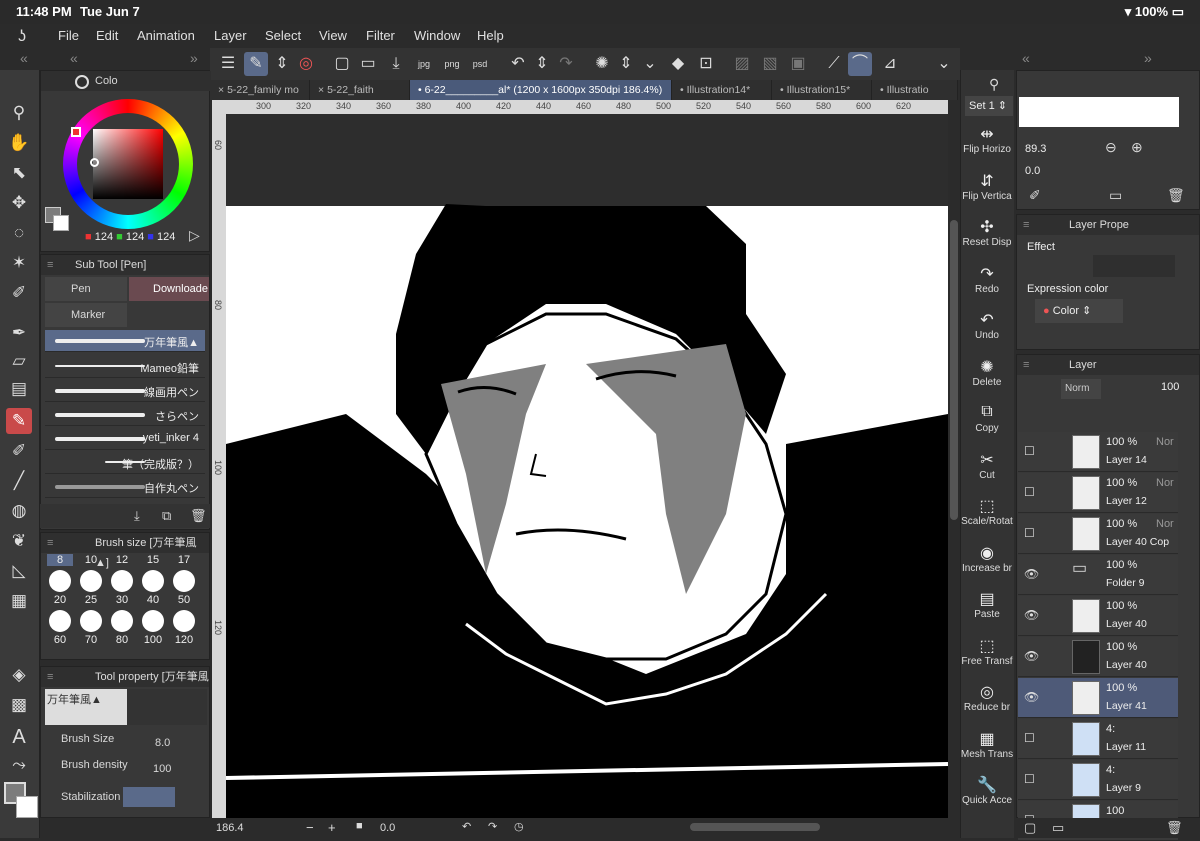 The image size is (1200, 841). I want to click on rotate-left-icon: ↶, so click(466, 826).